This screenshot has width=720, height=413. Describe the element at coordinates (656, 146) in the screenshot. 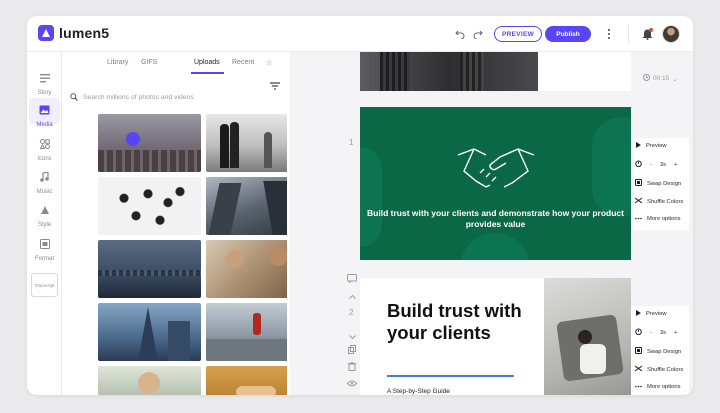

I see `preview-label: Preview` at that location.